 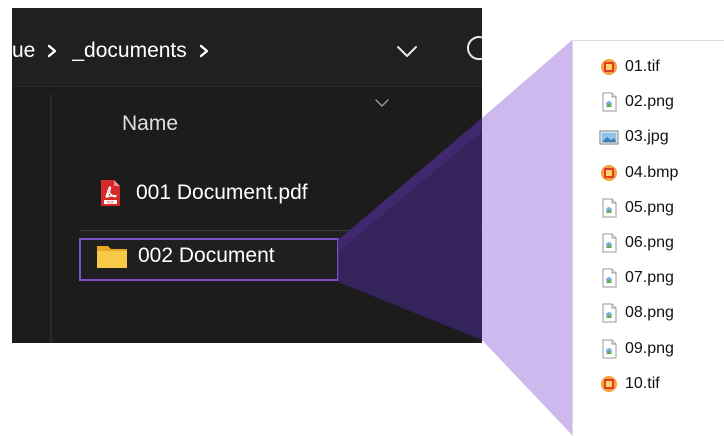 What do you see at coordinates (652, 172) in the screenshot?
I see `file-name: 04.bmp` at bounding box center [652, 172].